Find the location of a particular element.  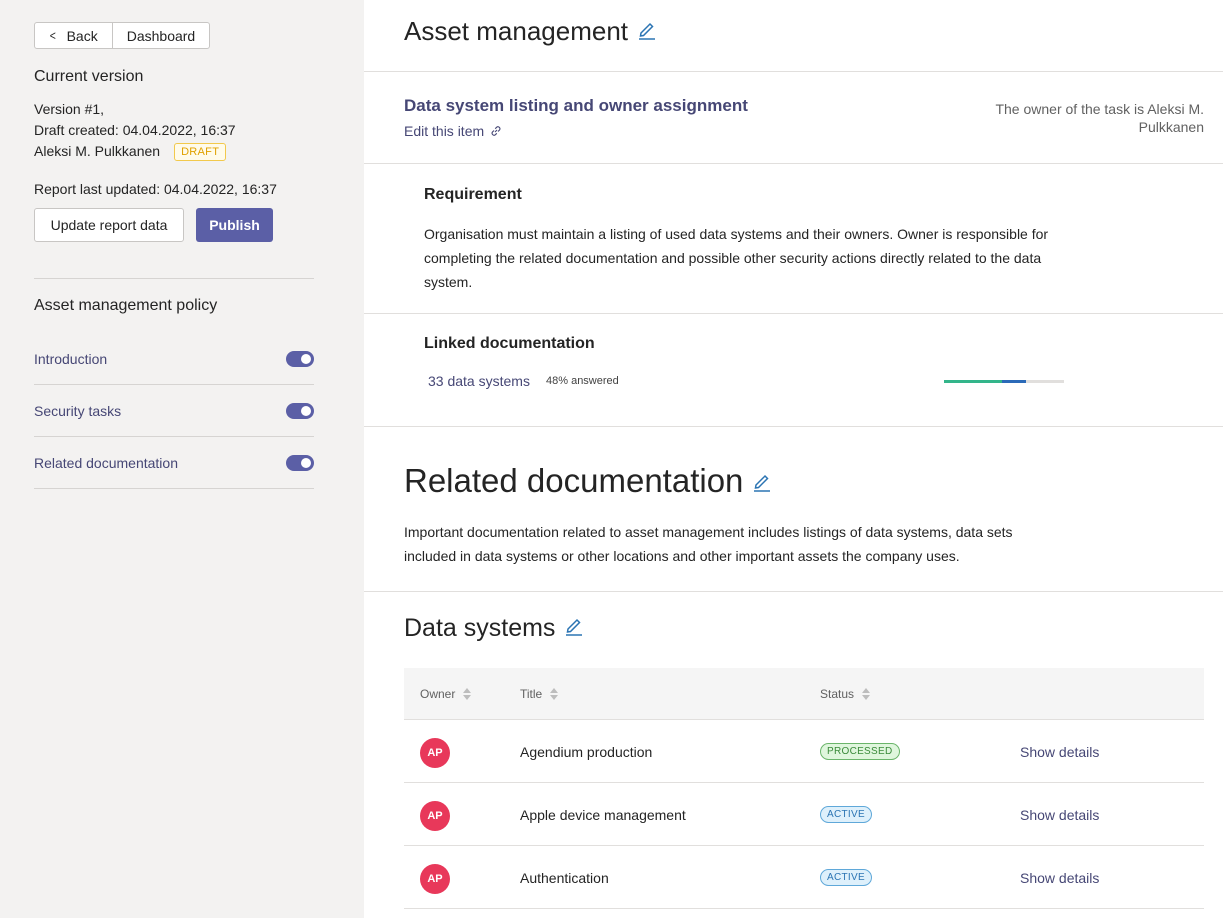

row-title: Authentication is located at coordinates (564, 878).